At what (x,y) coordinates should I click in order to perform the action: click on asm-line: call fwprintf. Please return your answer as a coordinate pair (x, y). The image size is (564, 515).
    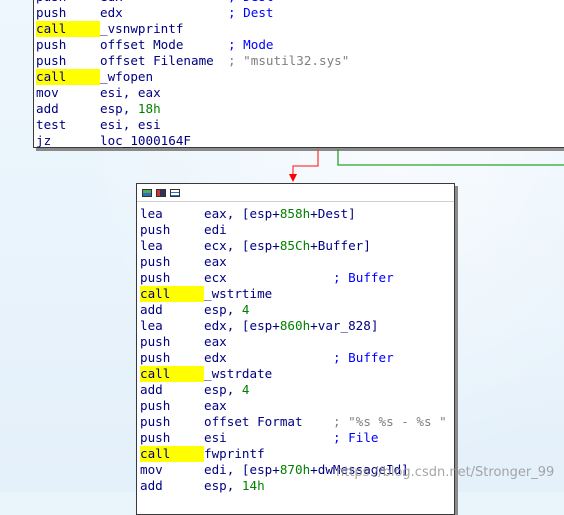
    Looking at the image, I should click on (295, 454).